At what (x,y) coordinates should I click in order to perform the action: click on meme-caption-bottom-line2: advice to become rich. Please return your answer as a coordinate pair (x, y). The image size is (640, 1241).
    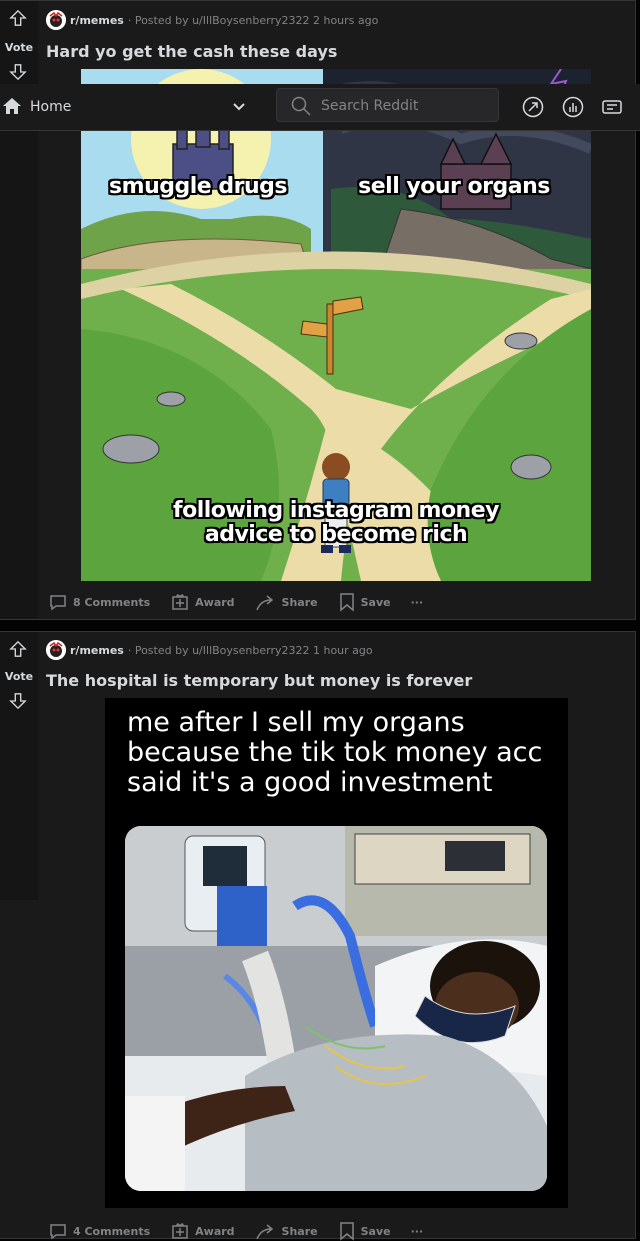
    Looking at the image, I should click on (336, 534).